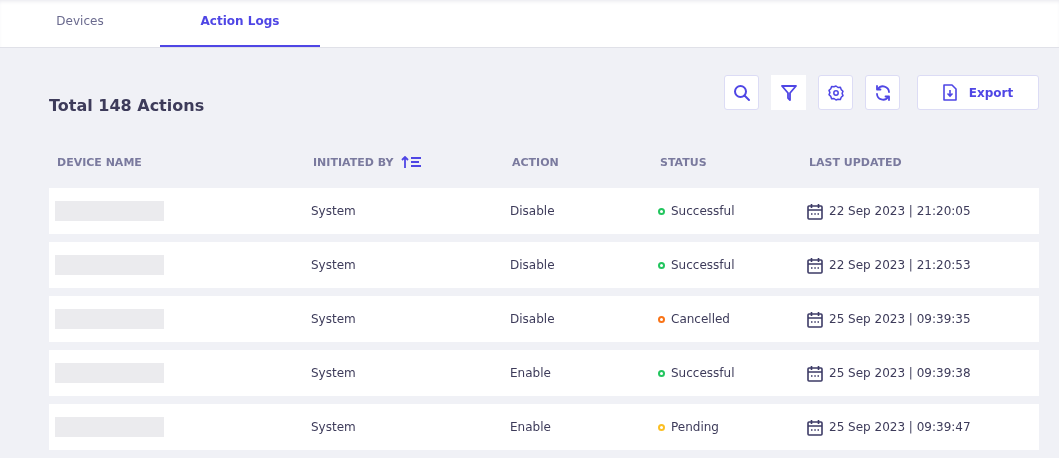  What do you see at coordinates (900, 211) in the screenshot?
I see `table-cell: 22 Sep 2023 | 21:20:05` at bounding box center [900, 211].